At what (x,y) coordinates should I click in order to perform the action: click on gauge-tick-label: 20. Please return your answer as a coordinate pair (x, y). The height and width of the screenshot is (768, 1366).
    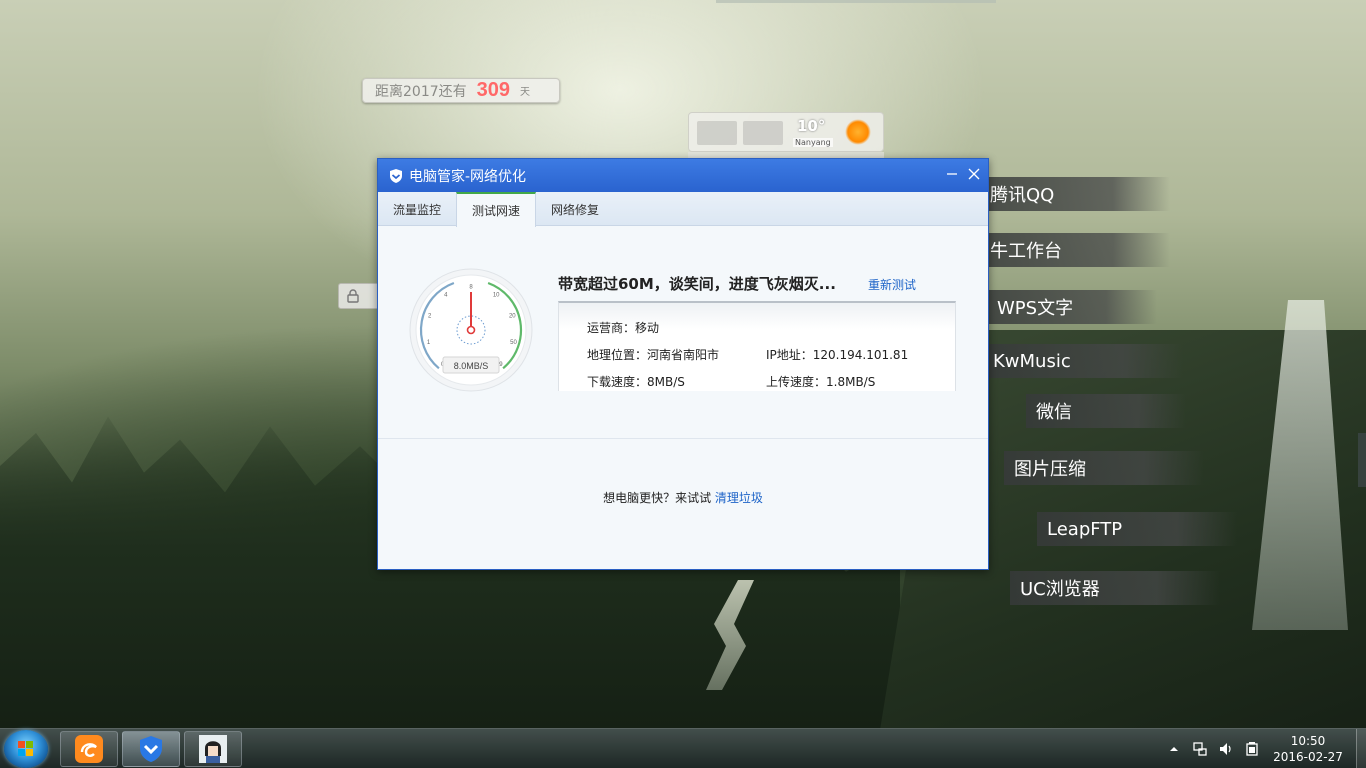
    Looking at the image, I should click on (512, 317).